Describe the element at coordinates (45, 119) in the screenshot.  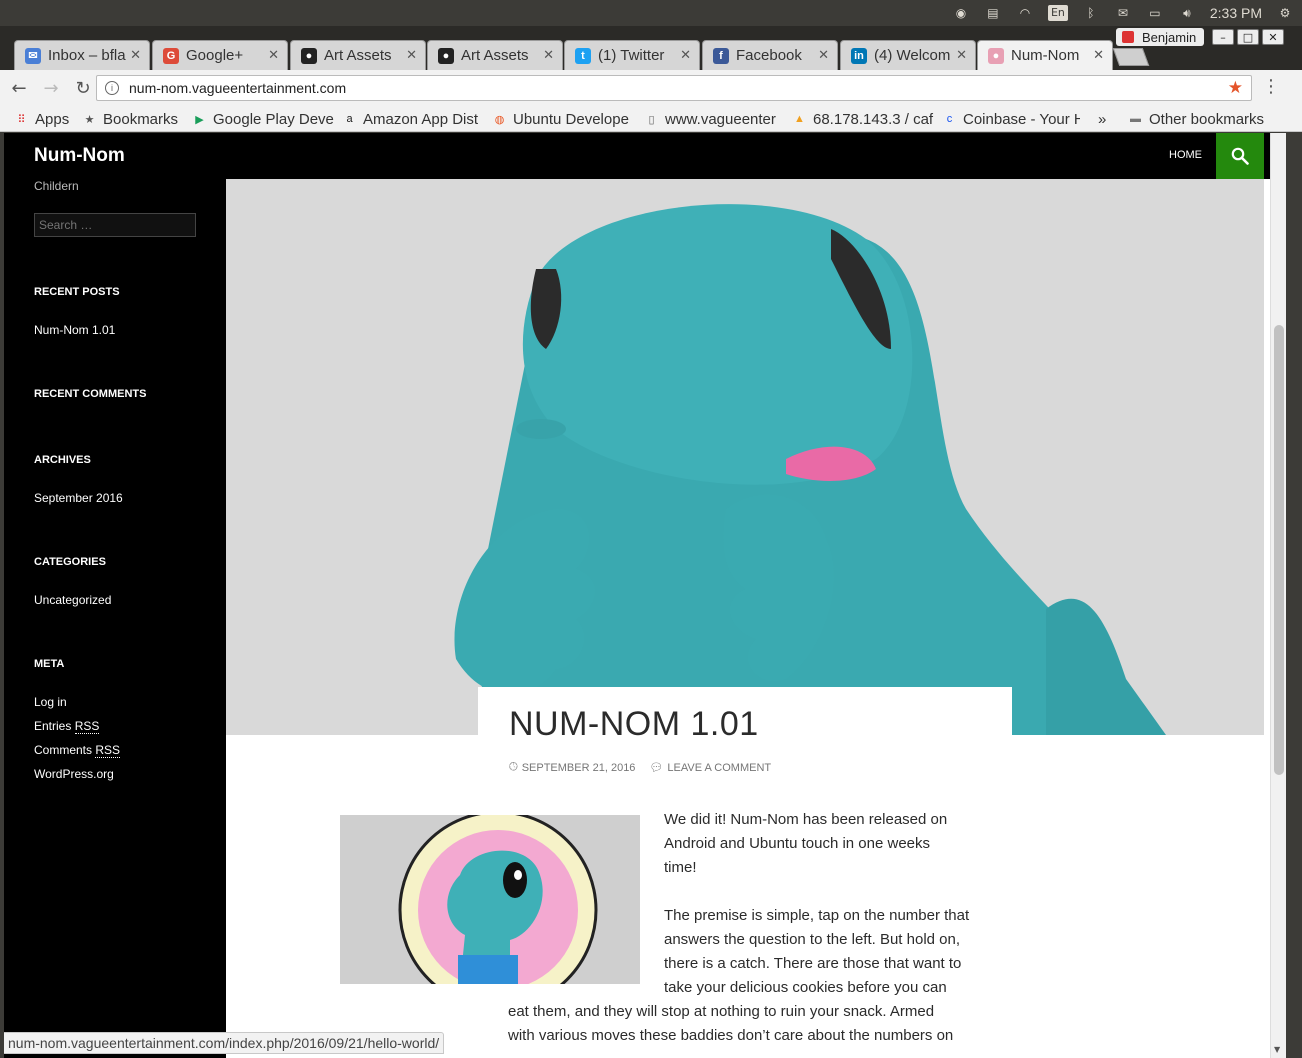
I see `bookmark-item: ⠿ Apps` at that location.